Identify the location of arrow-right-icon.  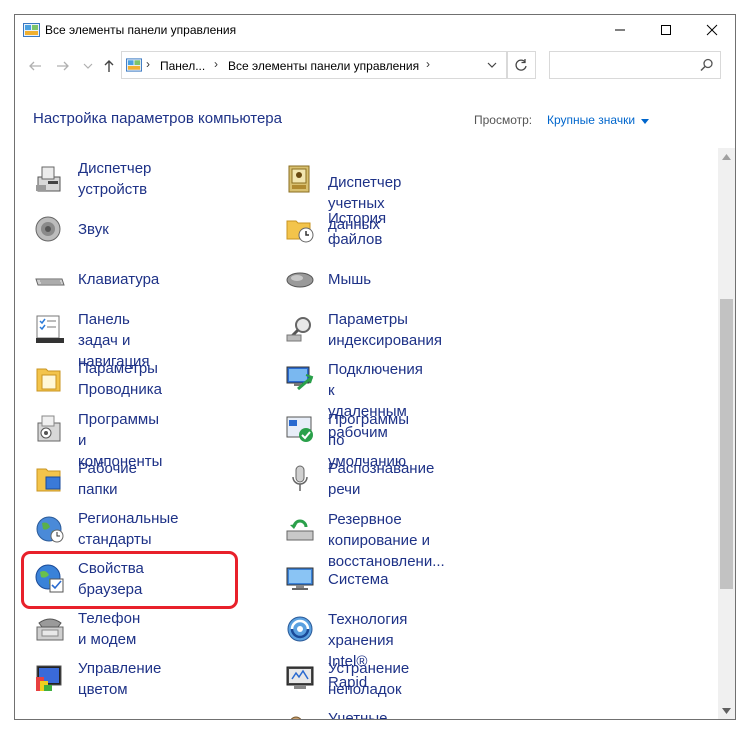
(63, 66).